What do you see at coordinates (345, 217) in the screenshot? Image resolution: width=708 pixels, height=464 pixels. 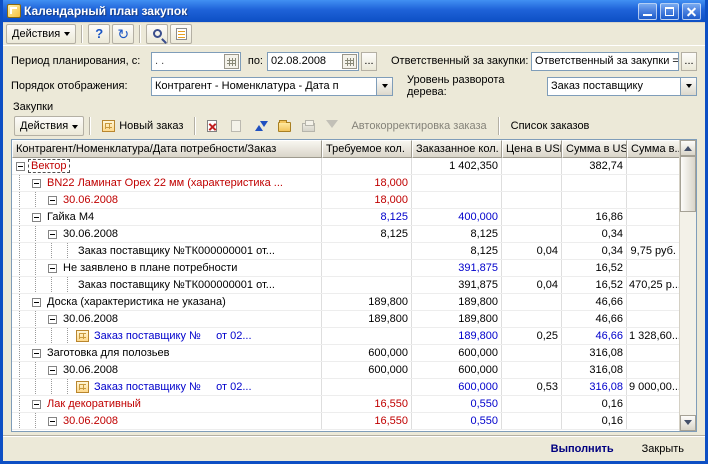 I see `table-row: Гайка М4 8,125 400,000 16,86` at bounding box center [345, 217].